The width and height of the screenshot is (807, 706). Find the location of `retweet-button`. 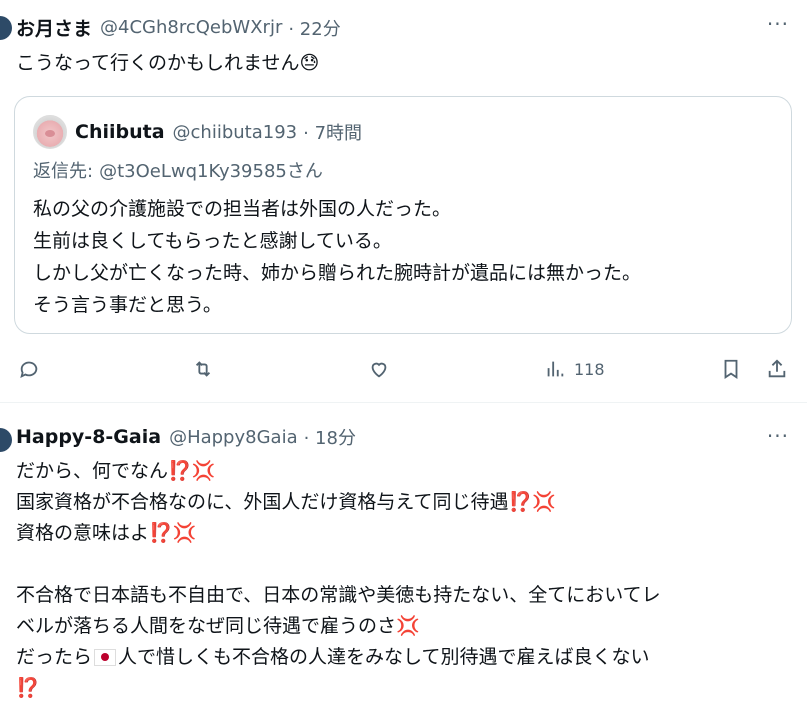

retweet-button is located at coordinates (203, 369).